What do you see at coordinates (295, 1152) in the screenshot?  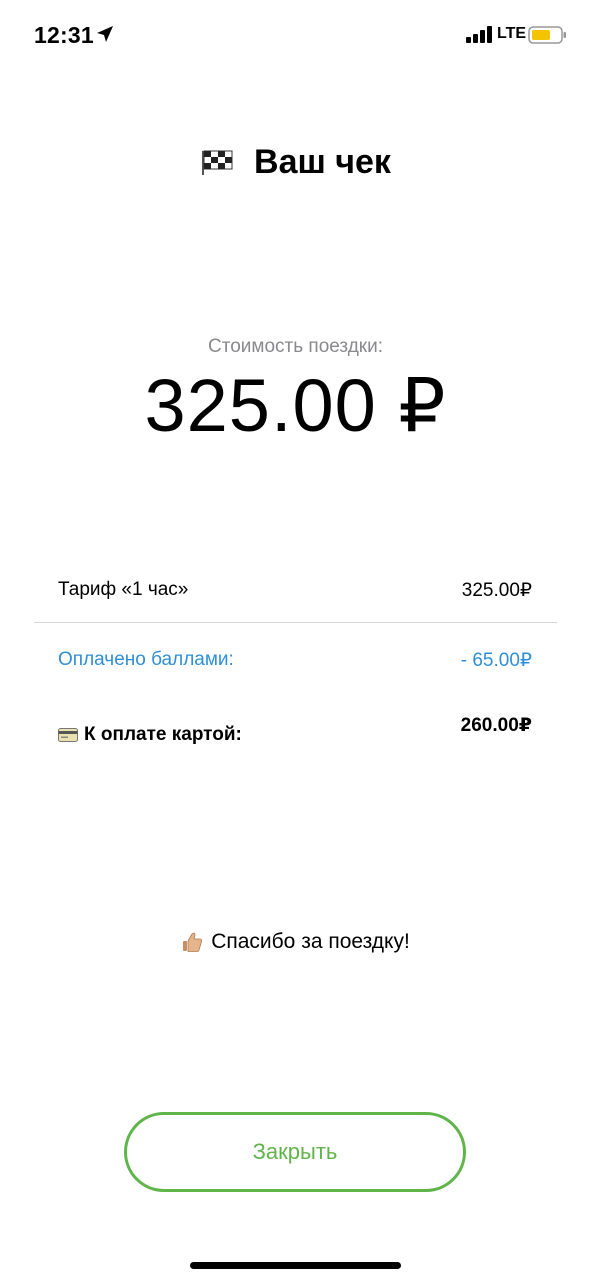 I see `close-button: Закрыть` at bounding box center [295, 1152].